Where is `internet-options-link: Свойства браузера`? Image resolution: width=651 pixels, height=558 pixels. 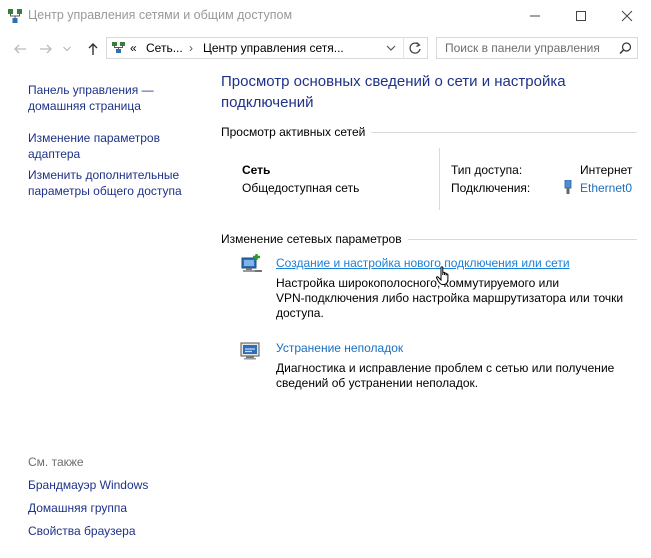
internet-options-link: Свойства браузера is located at coordinates (82, 531).